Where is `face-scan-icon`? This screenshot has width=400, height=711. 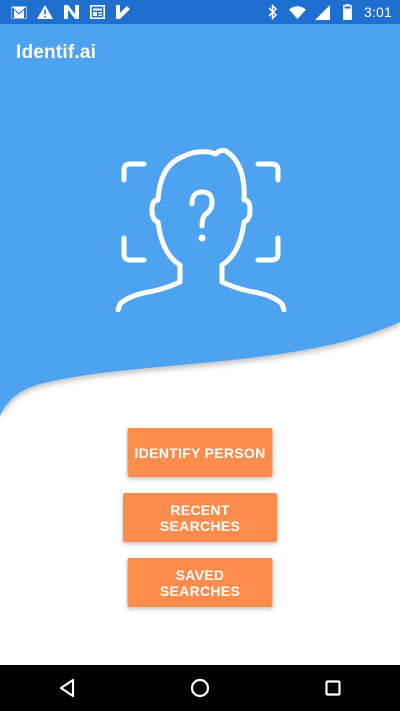 face-scan-icon is located at coordinates (201, 229).